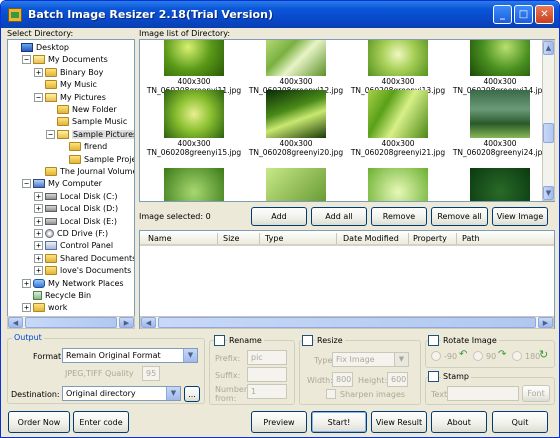 This screenshot has height=438, width=560. I want to click on rotate-90-radio, so click(478, 356).